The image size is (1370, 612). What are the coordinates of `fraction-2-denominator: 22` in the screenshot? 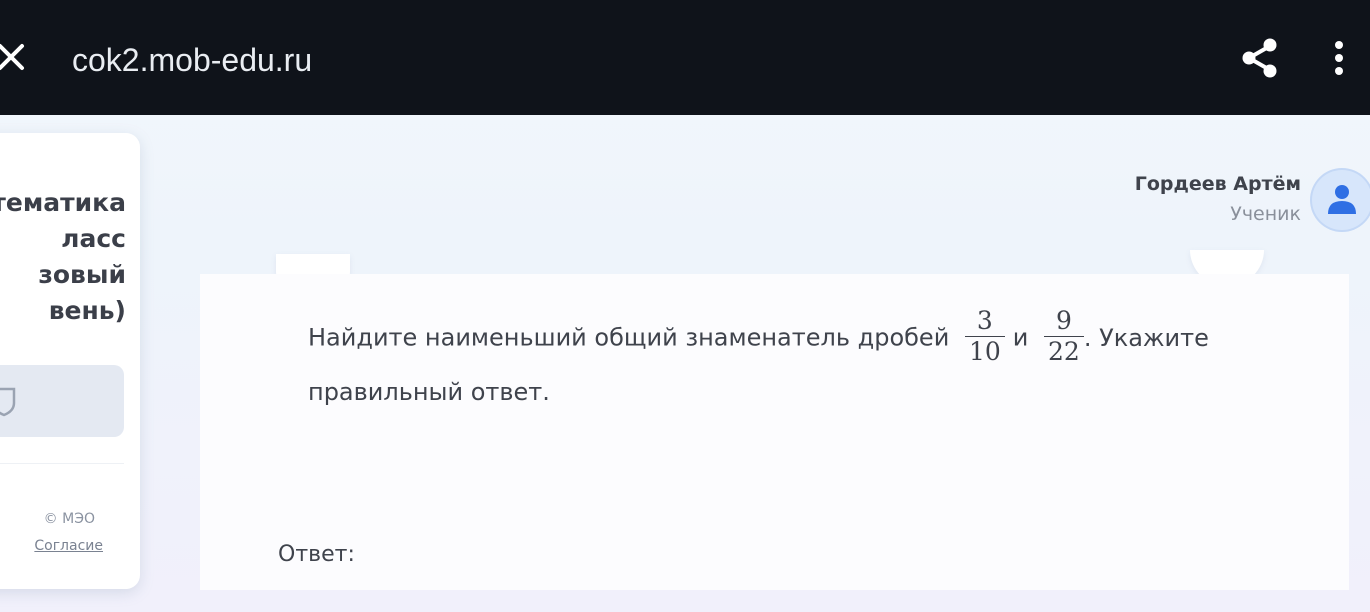 It's located at (1064, 351).